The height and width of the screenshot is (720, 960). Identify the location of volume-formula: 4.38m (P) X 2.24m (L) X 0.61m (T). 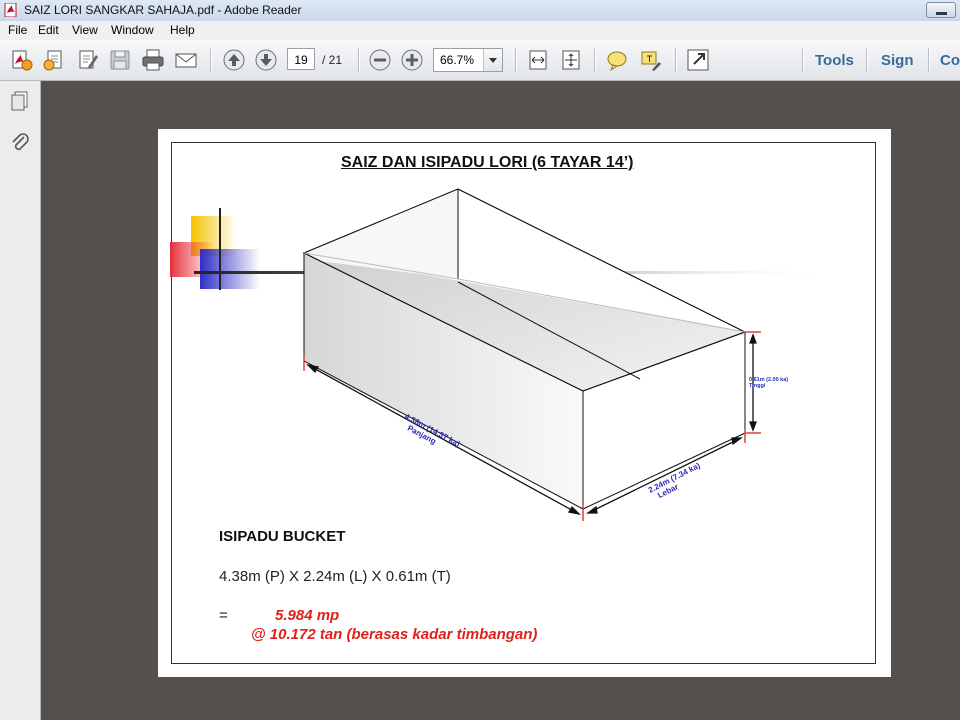
(335, 576).